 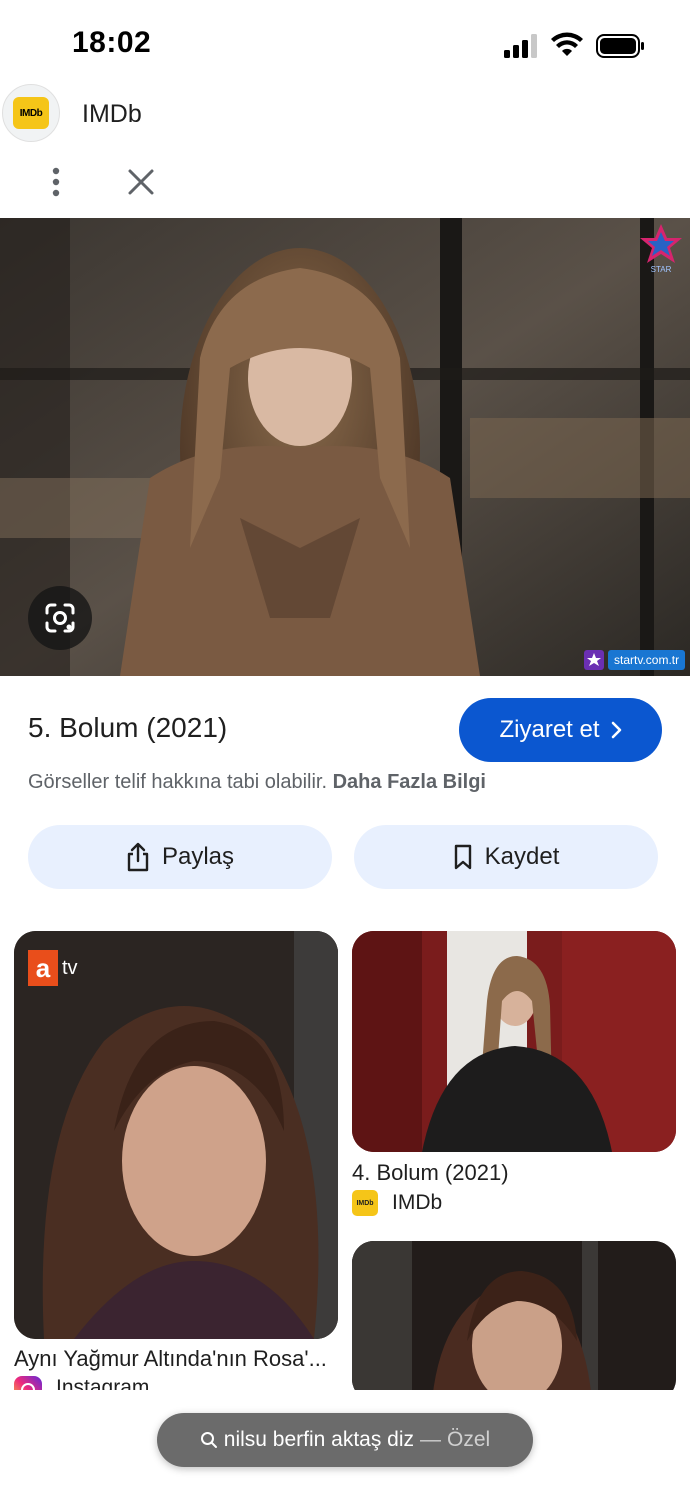 I want to click on lens-icon, so click(x=60, y=618).